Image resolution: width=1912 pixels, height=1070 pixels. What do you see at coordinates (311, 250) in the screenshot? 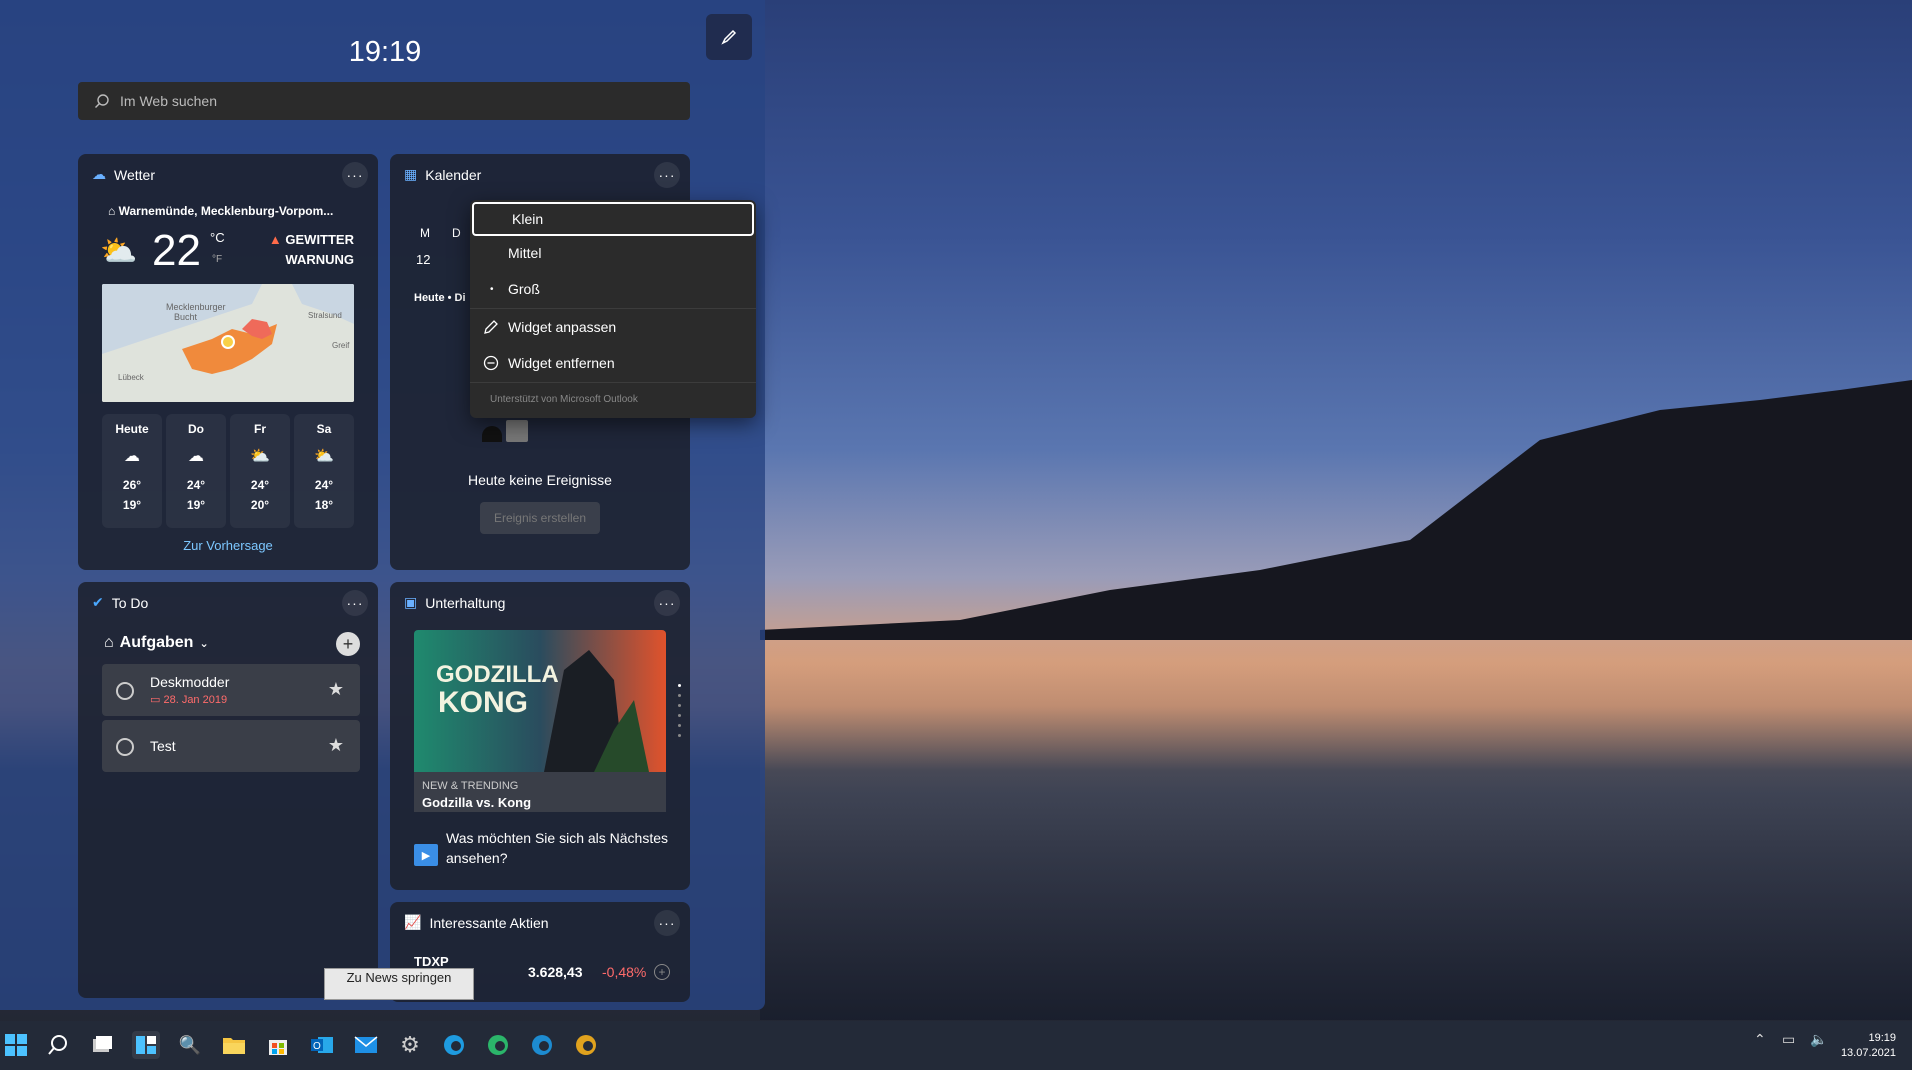
I see `weather-warning: ▲ GEWITTER WARNUNG` at bounding box center [311, 250].